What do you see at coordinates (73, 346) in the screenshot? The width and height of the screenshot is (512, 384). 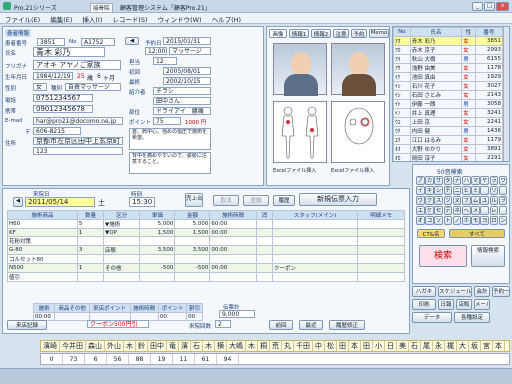 I see `recent-name: 今井田` at bounding box center [73, 346].